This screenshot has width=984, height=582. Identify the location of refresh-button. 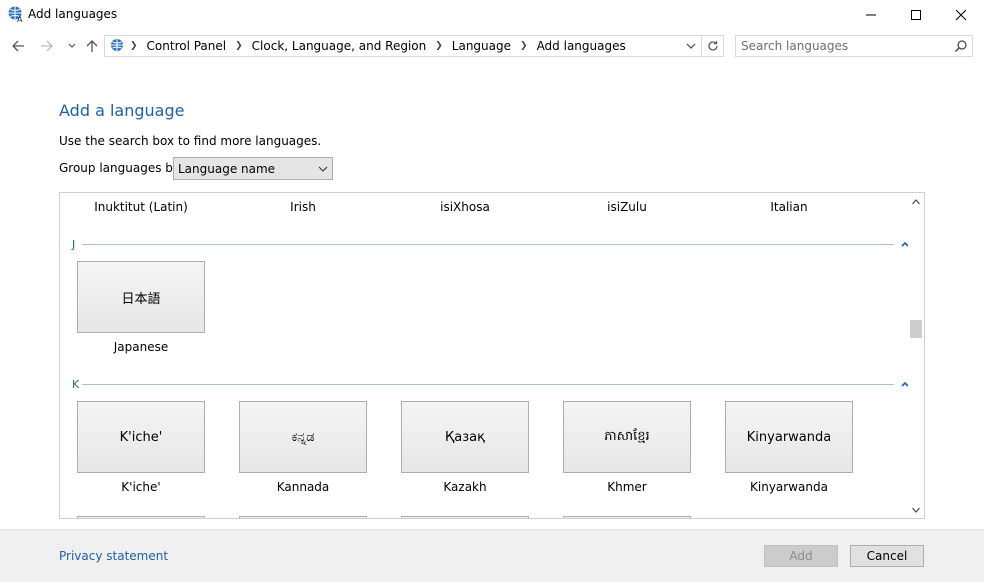
(713, 46).